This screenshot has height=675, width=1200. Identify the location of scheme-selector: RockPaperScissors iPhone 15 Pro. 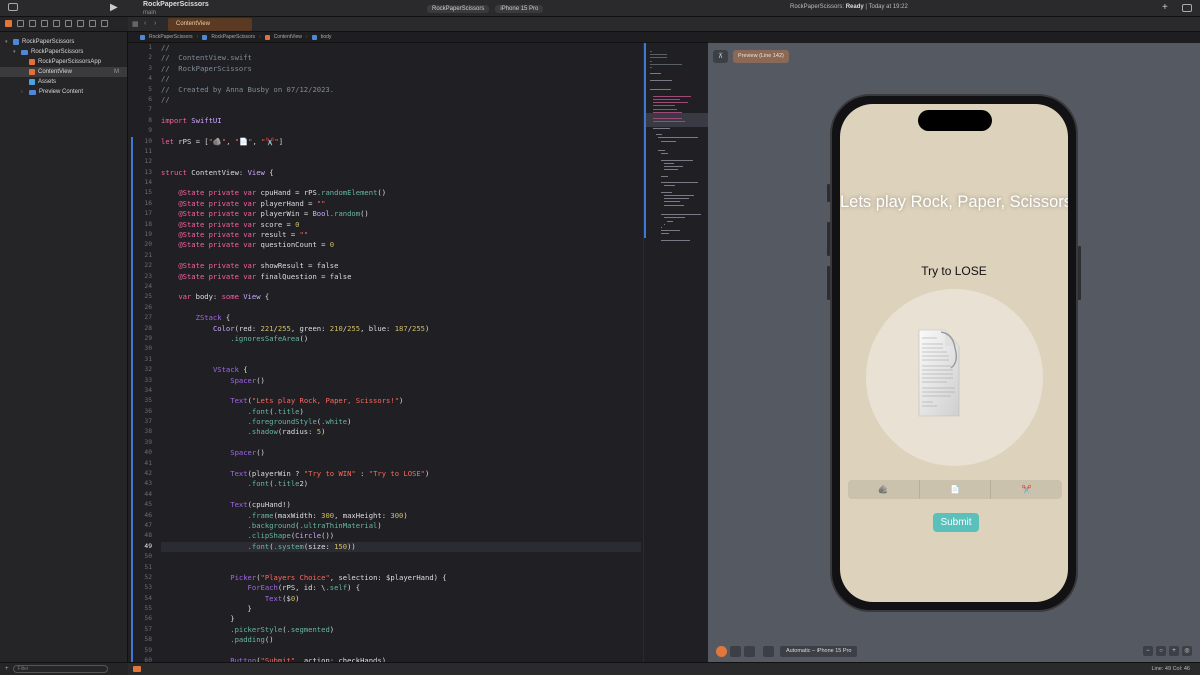
(485, 8).